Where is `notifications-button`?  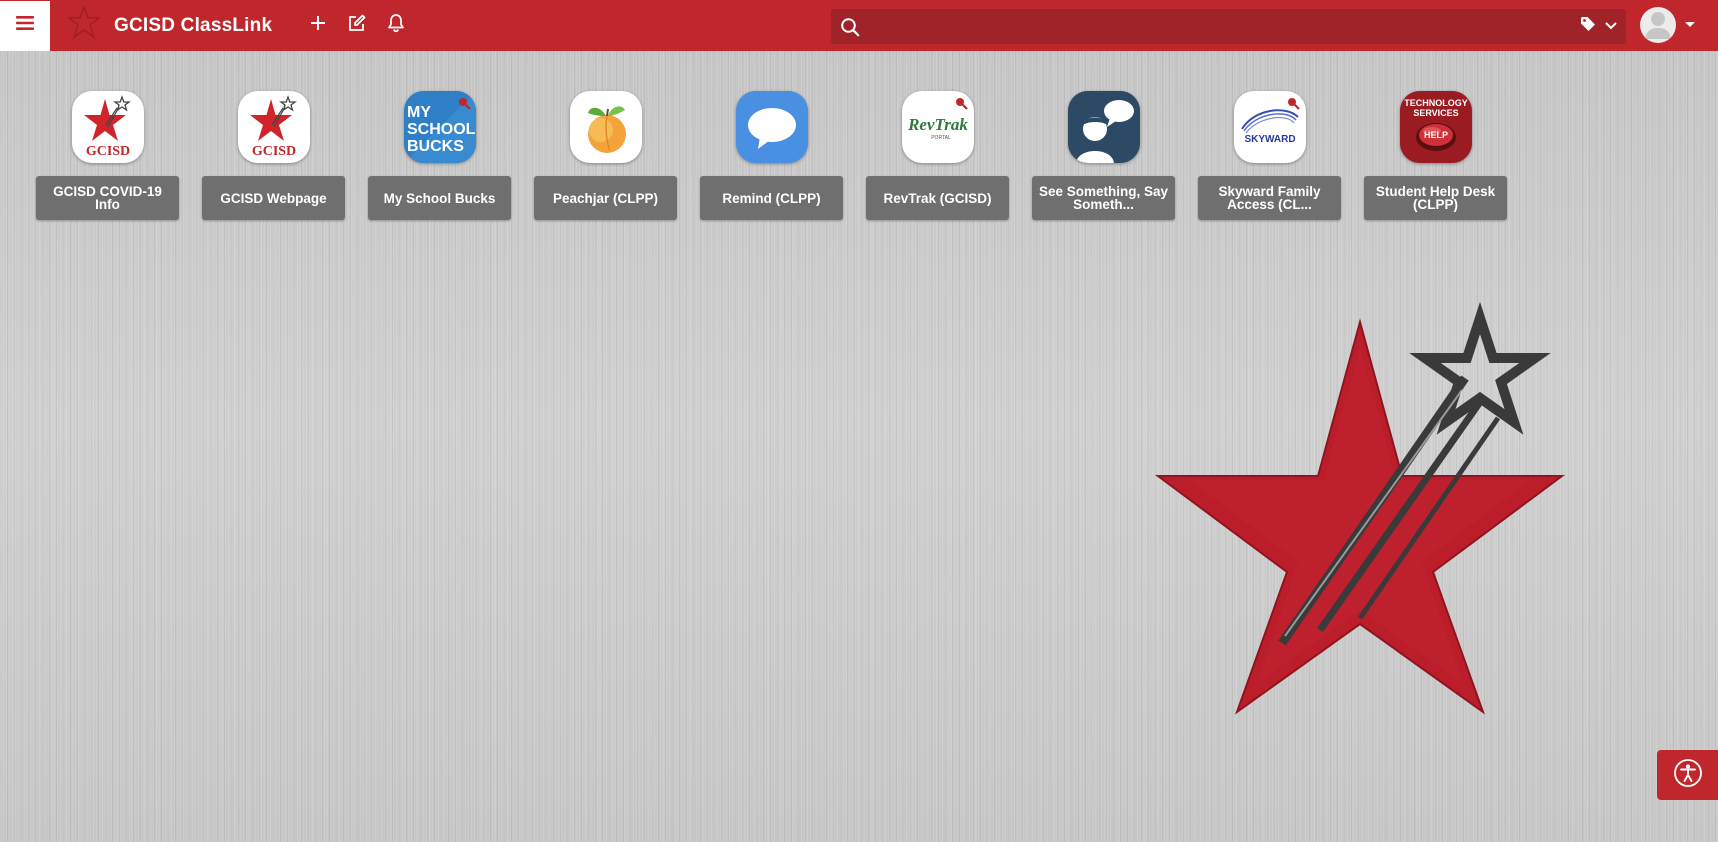 notifications-button is located at coordinates (396, 25).